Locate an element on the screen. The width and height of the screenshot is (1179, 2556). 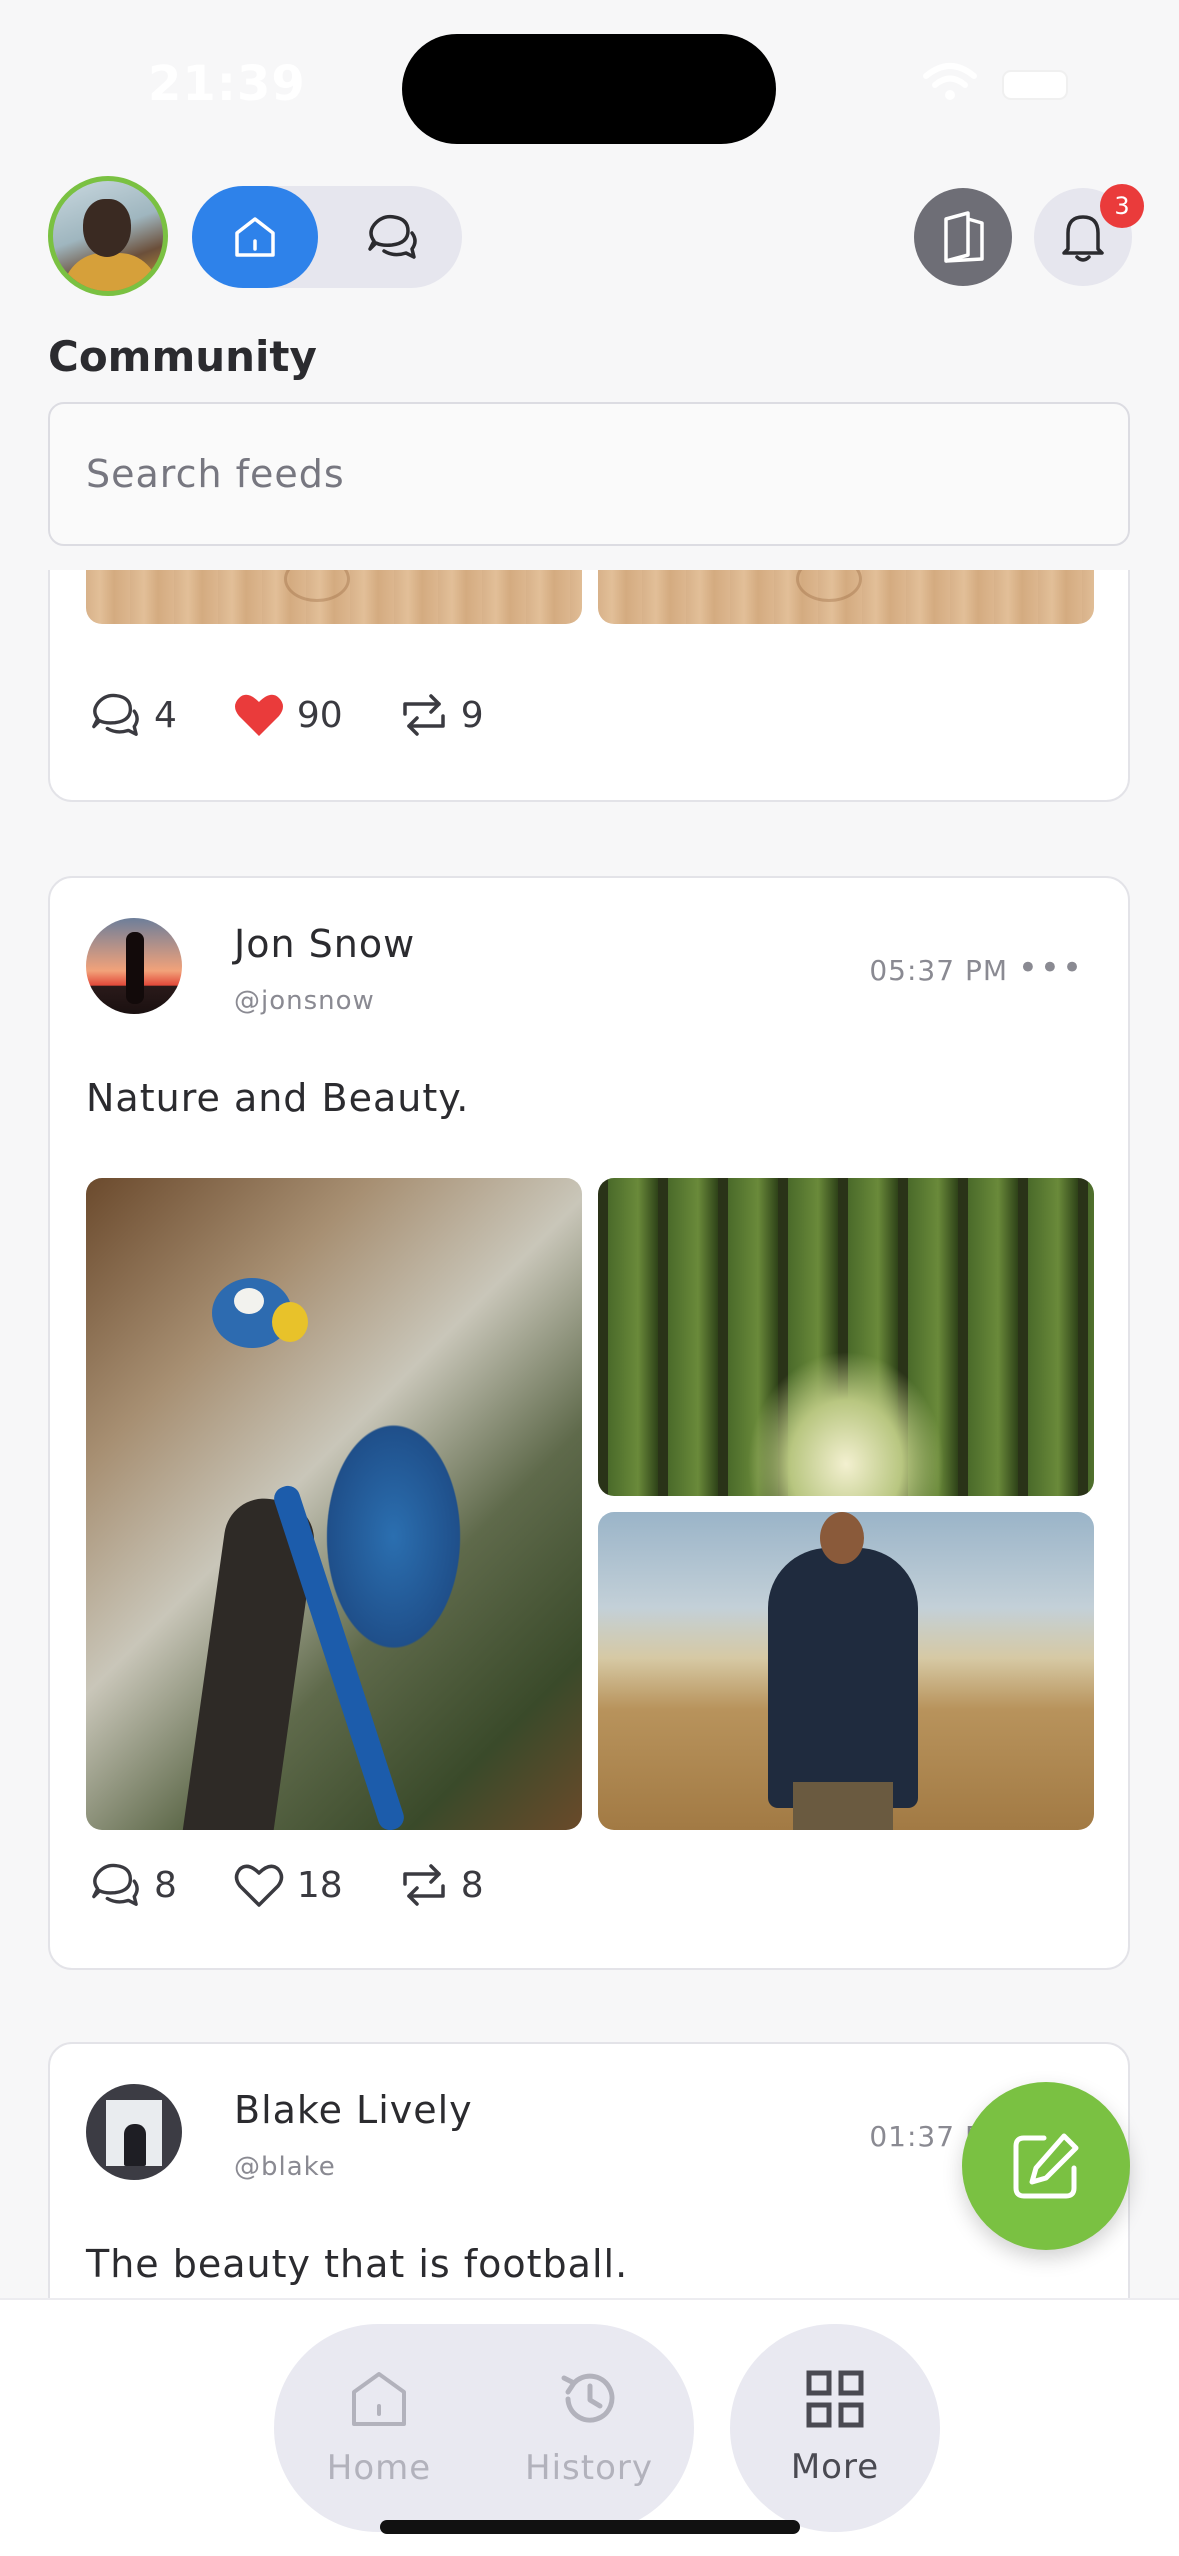
post-card: 4 90 9 is located at coordinates (589, 686).